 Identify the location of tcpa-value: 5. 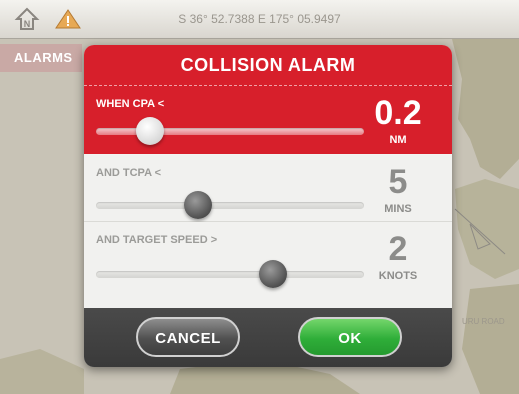
(398, 182).